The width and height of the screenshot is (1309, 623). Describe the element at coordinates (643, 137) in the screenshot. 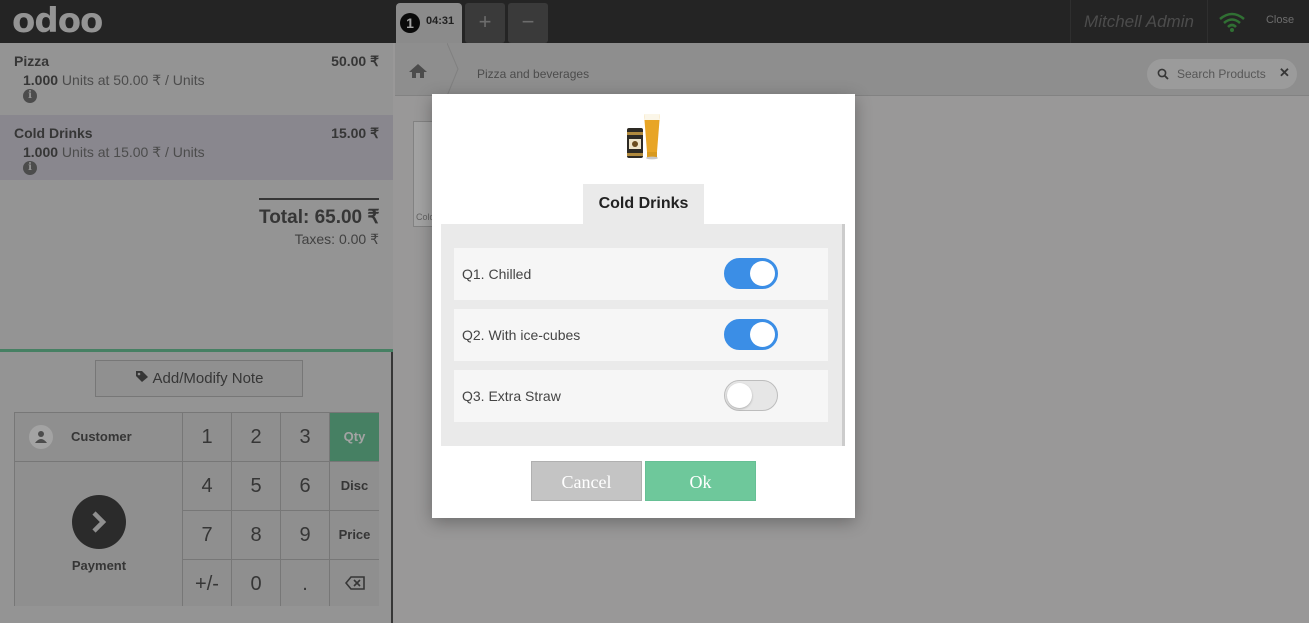

I see `product-image` at that location.